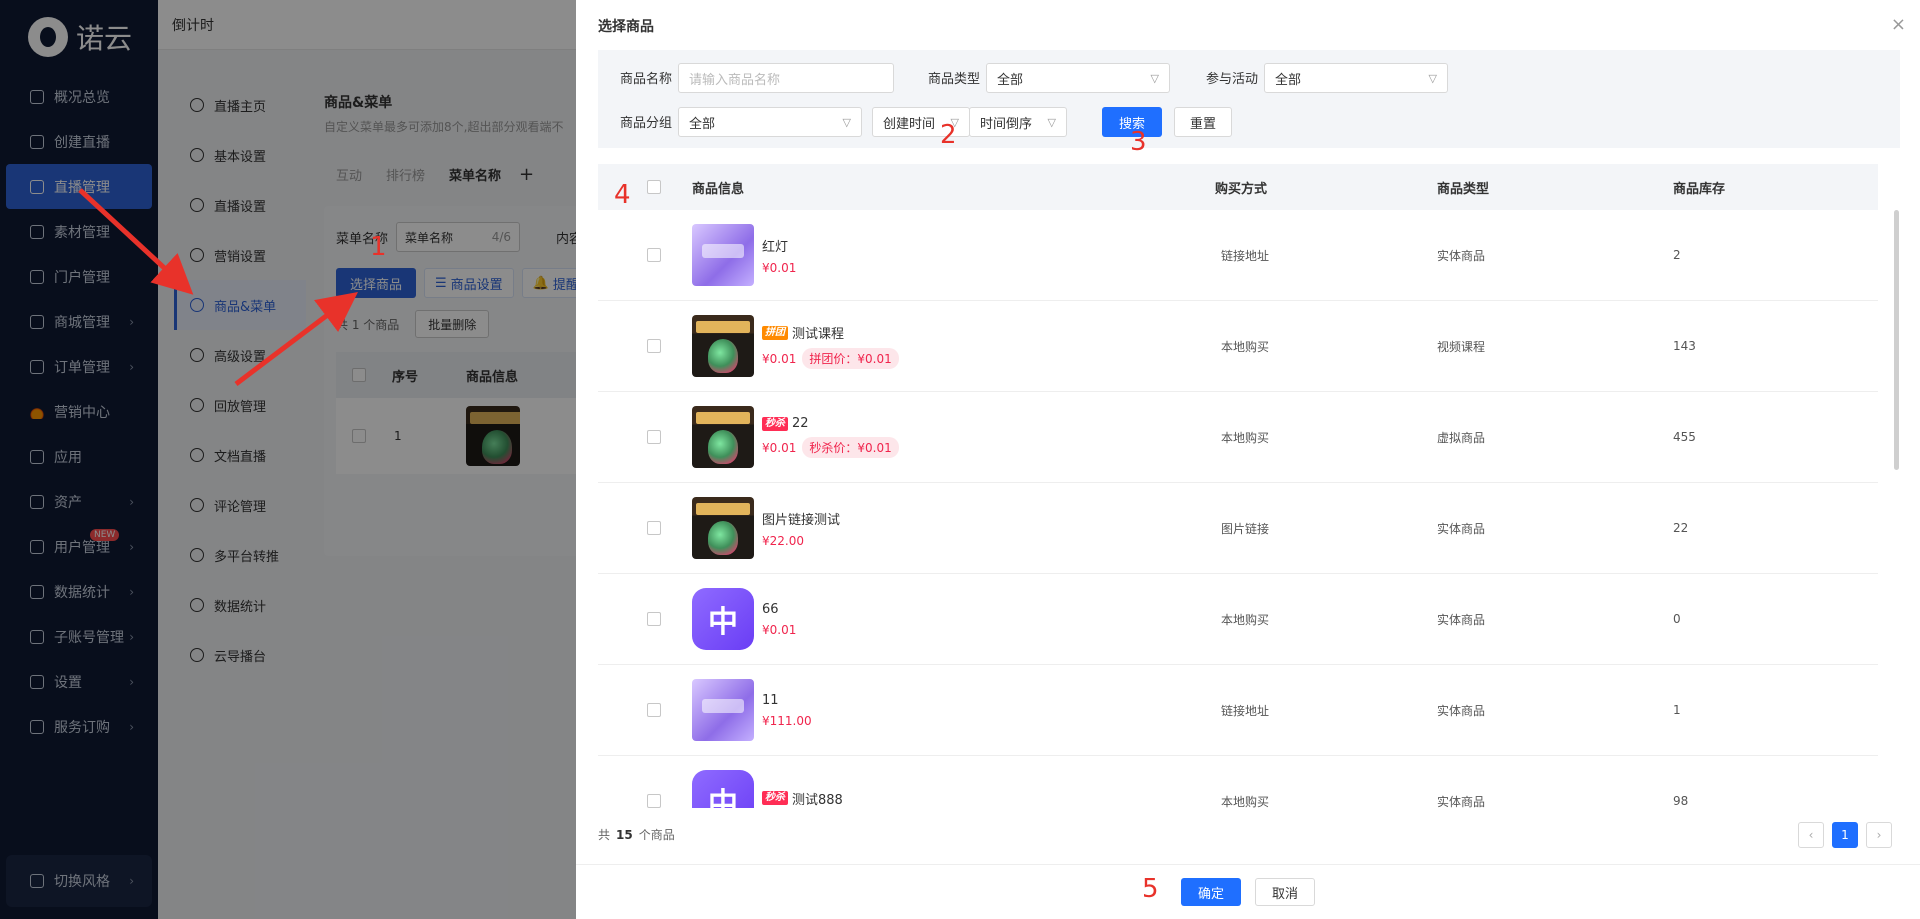 The width and height of the screenshot is (1920, 919). I want to click on goods-type: 视频课程, so click(1461, 346).